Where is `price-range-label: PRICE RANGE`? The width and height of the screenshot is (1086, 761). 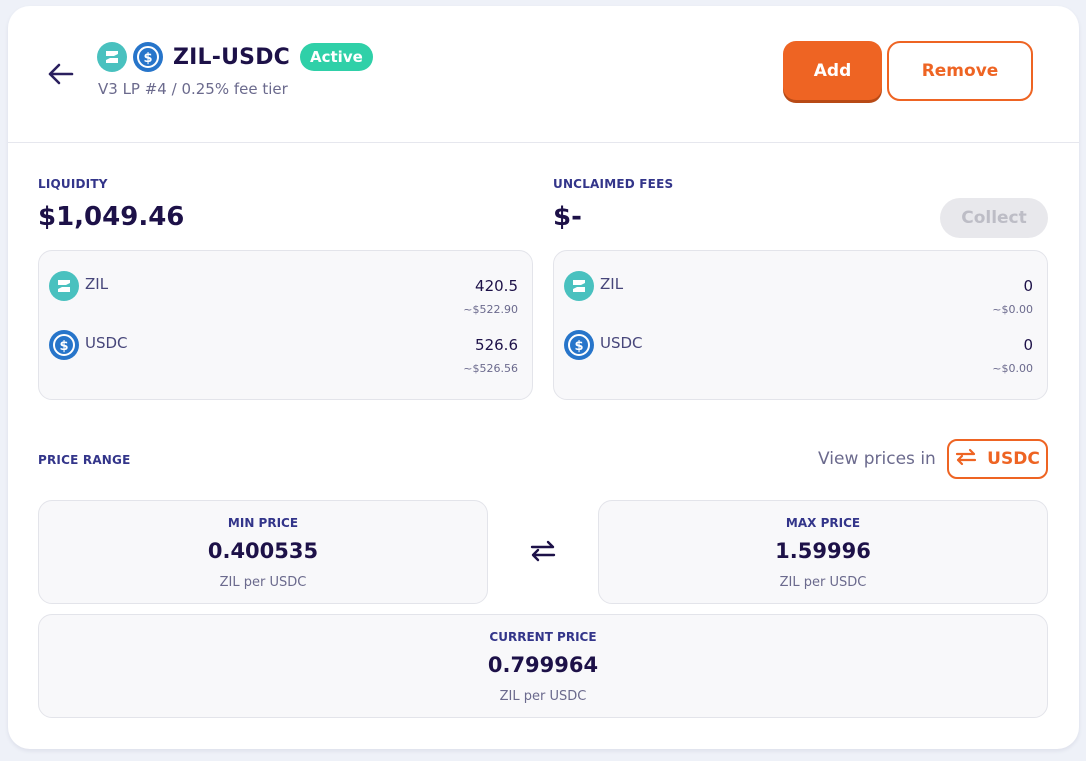
price-range-label: PRICE RANGE is located at coordinates (84, 460).